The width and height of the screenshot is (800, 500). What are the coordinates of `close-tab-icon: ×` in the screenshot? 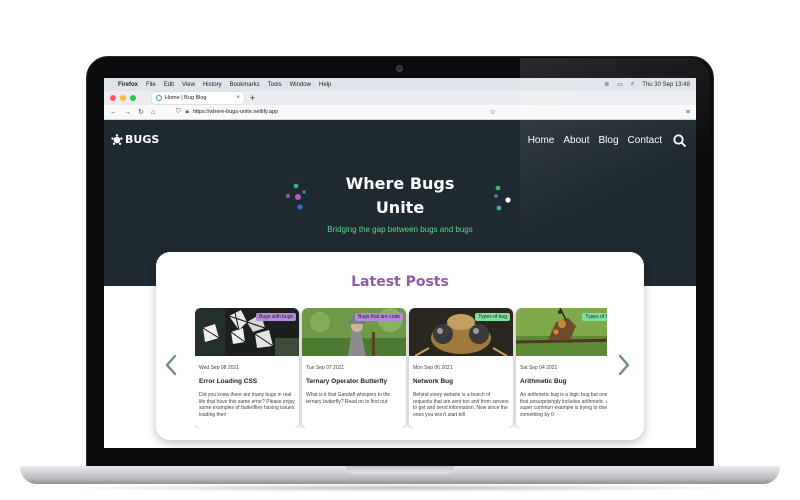 It's located at (238, 98).